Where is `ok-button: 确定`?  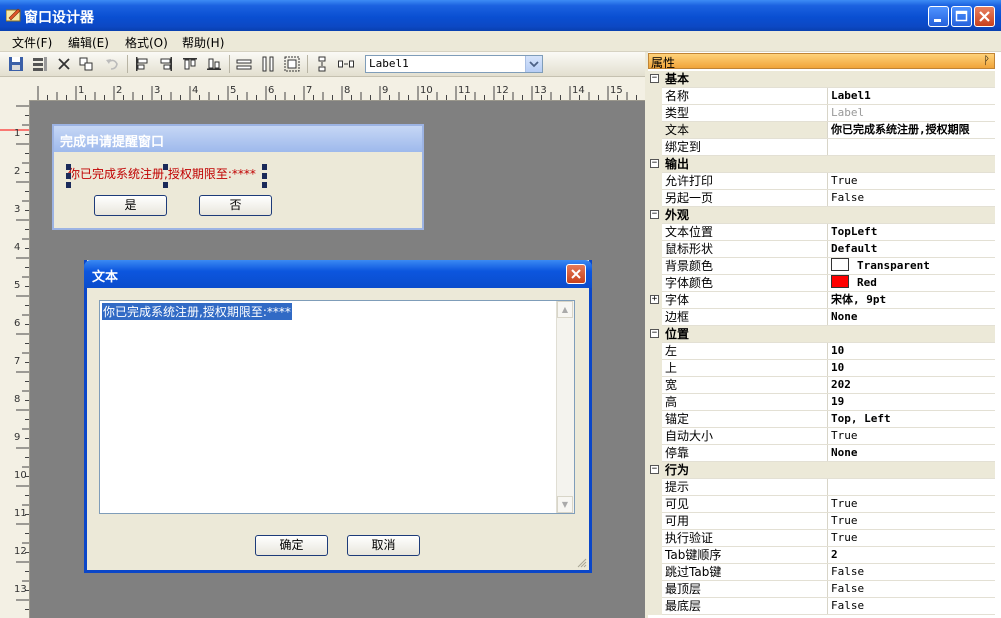
ok-button: 确定 is located at coordinates (291, 545).